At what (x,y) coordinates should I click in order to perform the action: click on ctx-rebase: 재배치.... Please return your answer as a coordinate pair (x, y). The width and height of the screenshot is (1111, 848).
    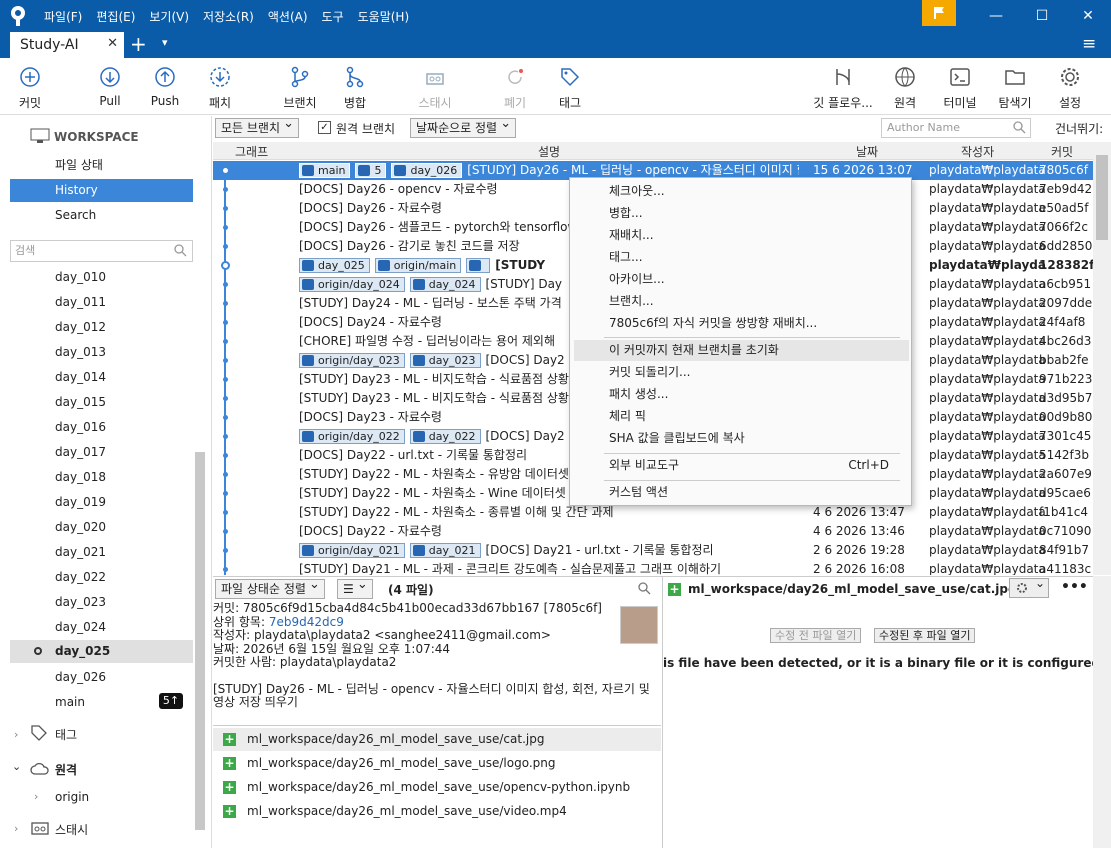
    Looking at the image, I should click on (741, 235).